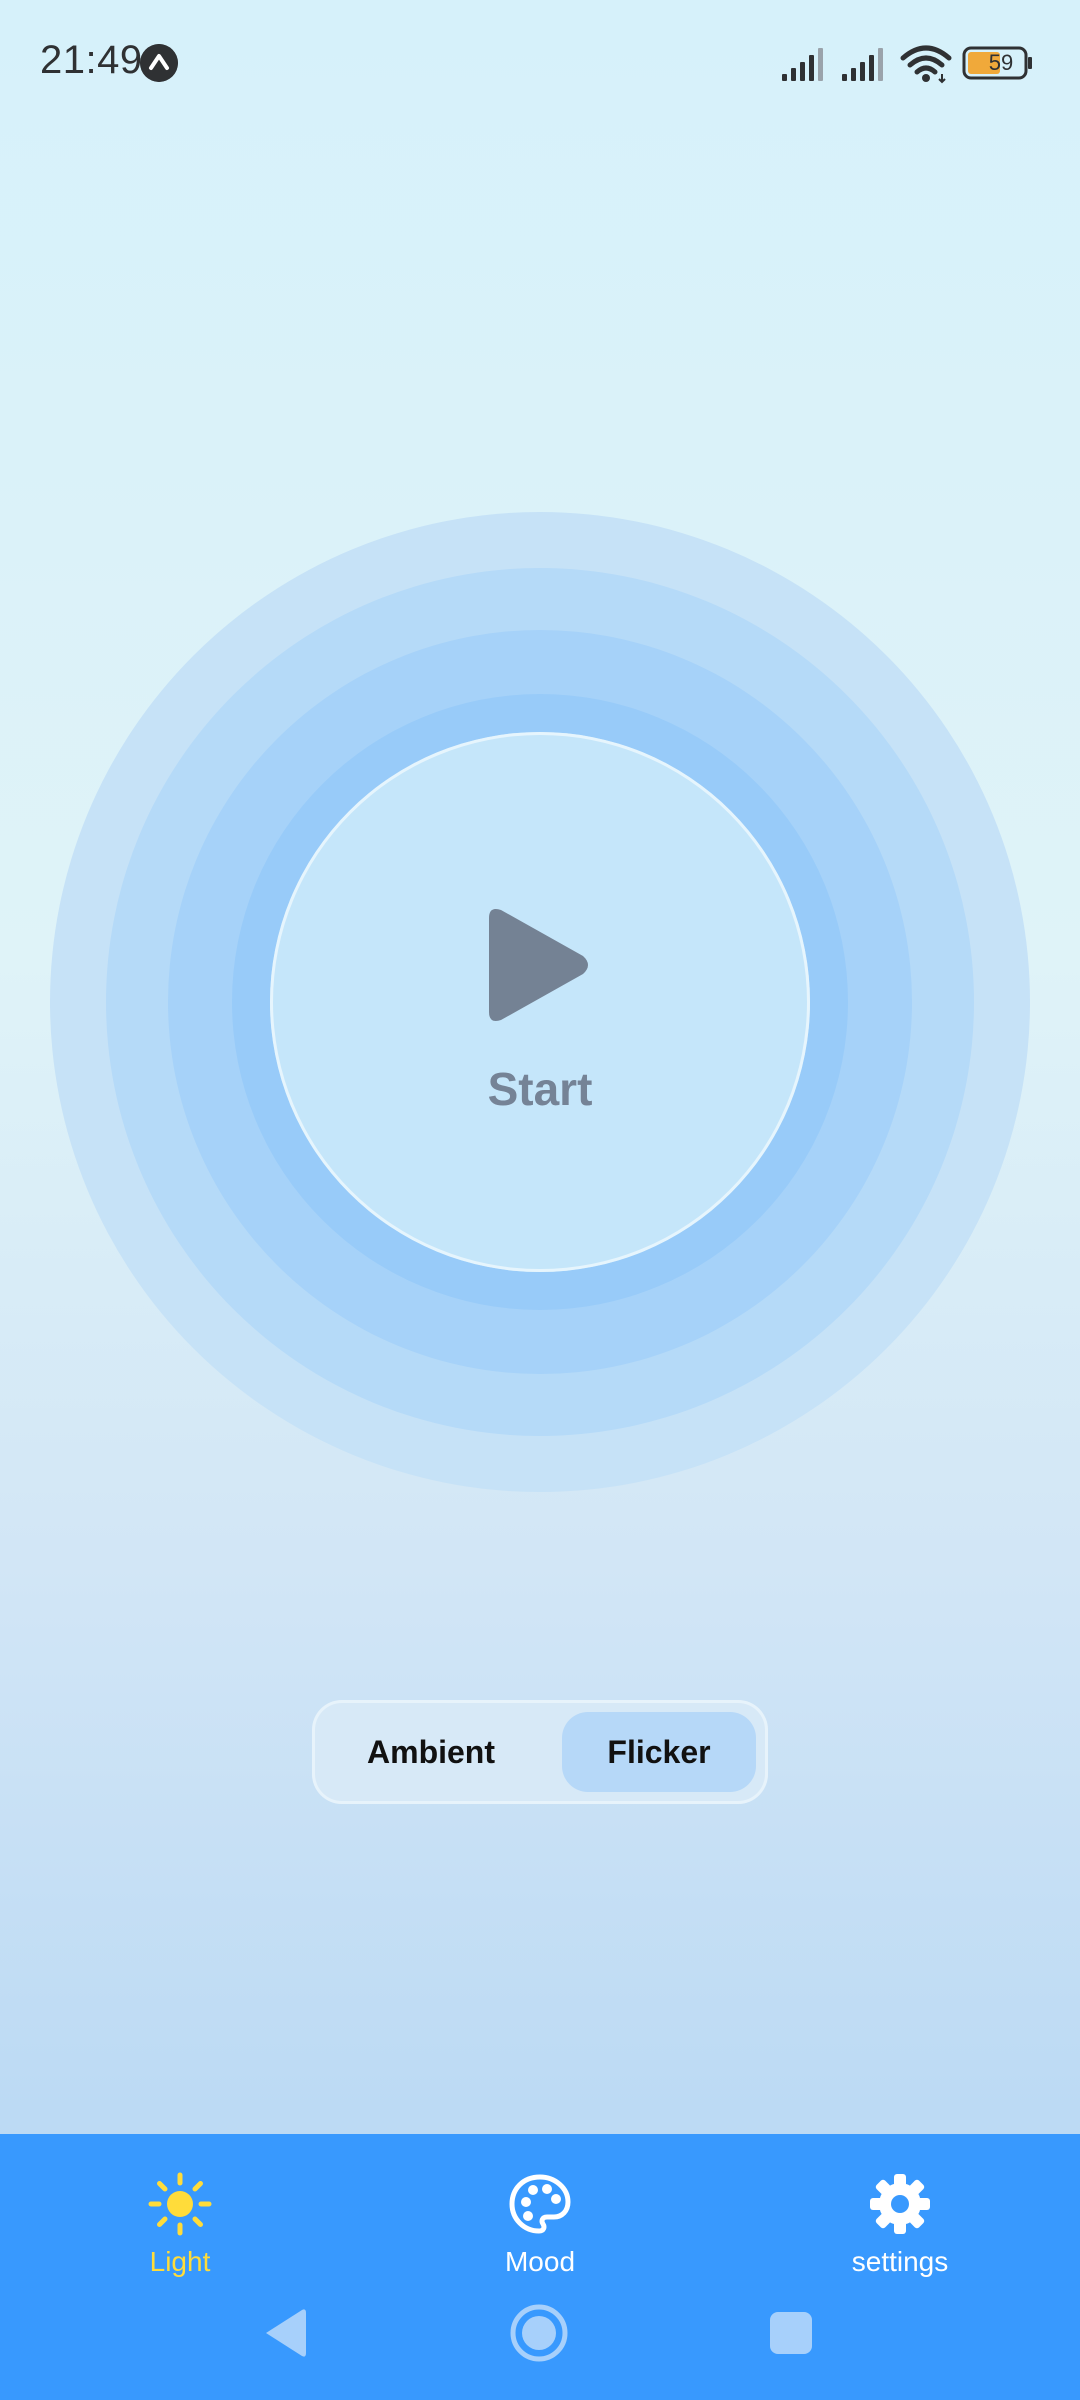  I want to click on sun-icon, so click(180, 2204).